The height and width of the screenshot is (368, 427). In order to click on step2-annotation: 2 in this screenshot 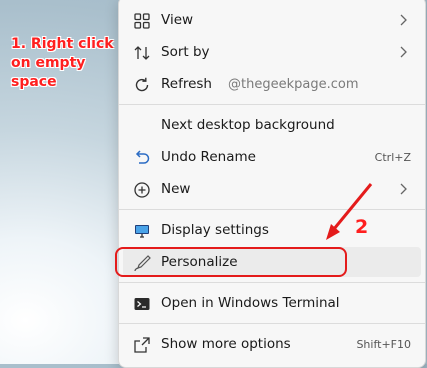, I will do `click(362, 227)`.